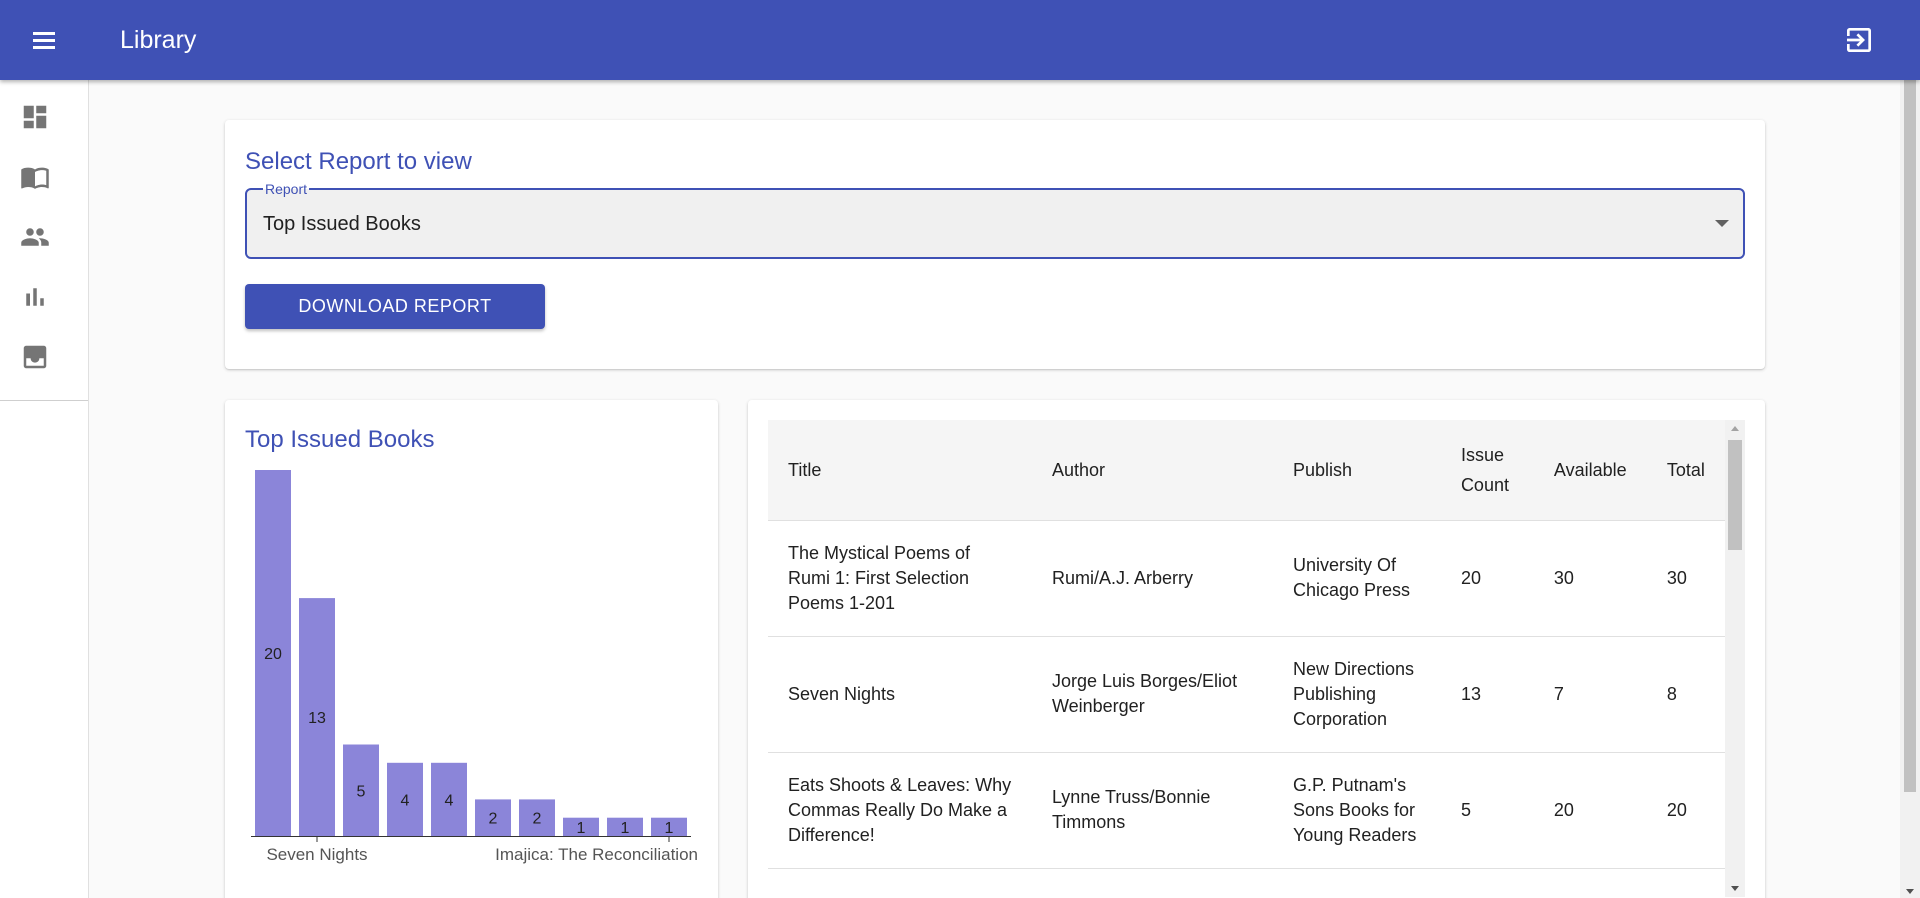  Describe the element at coordinates (1356, 578) in the screenshot. I see `cell-publish: University Of Chicago Press` at that location.